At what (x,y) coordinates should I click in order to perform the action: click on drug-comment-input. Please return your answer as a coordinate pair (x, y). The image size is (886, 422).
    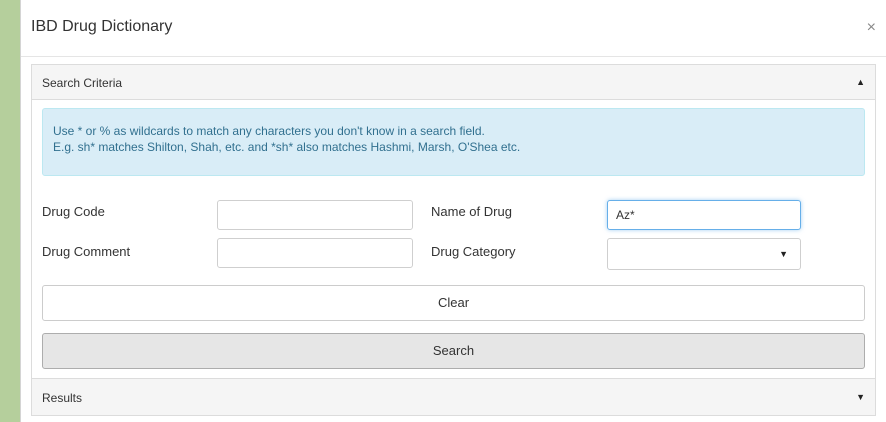
    Looking at the image, I should click on (315, 253).